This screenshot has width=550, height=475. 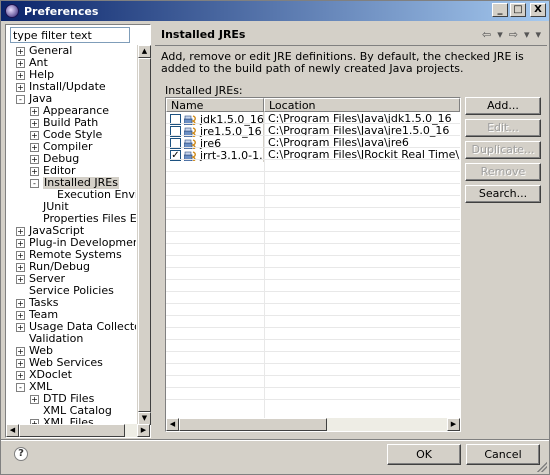 What do you see at coordinates (351, 35) in the screenshot?
I see `page-header: Installed JREs ⇦ ▾ ⇨ ▾ ▾` at bounding box center [351, 35].